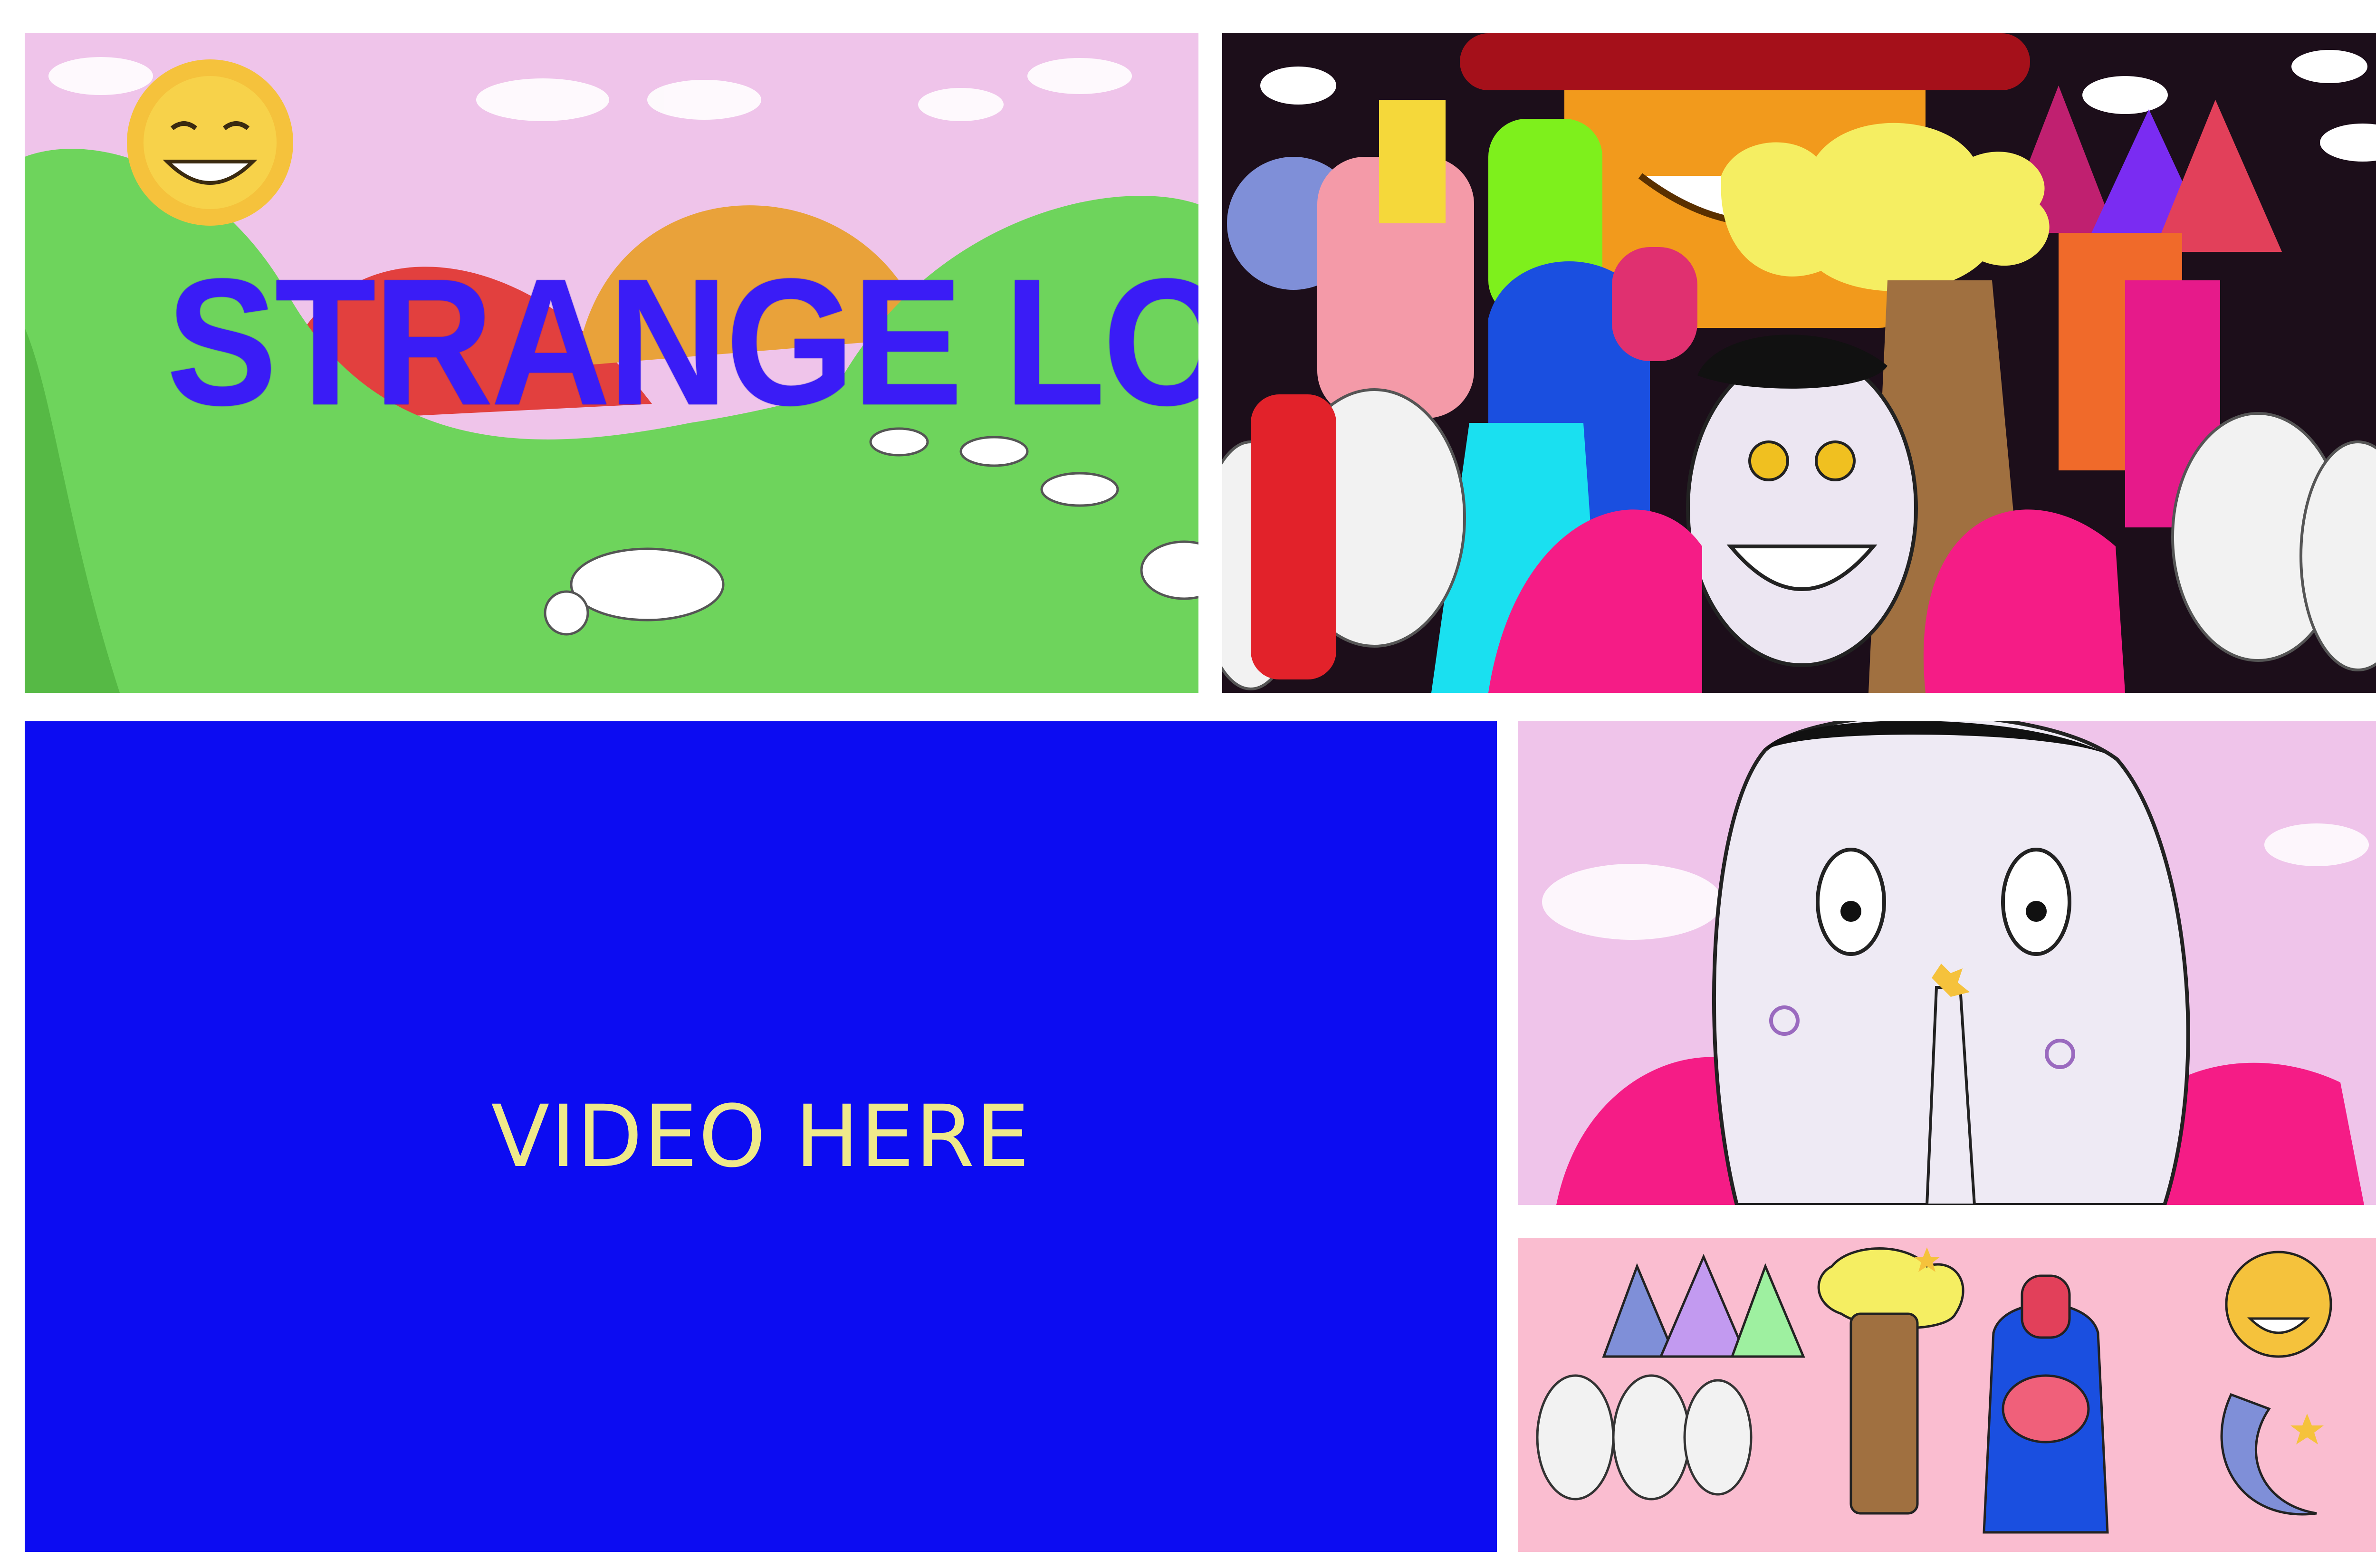 The image size is (2376, 1568). Describe the element at coordinates (682, 342) in the screenshot. I see `title-text: STRANGE LOVE` at that location.